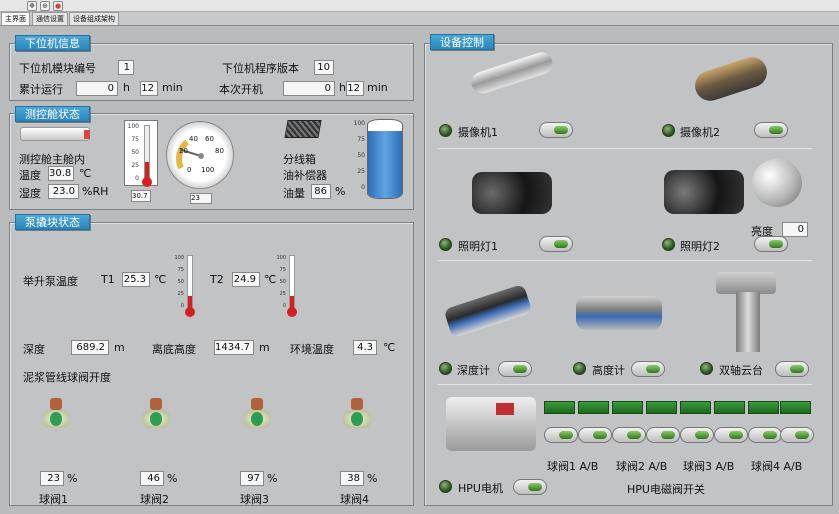 The height and width of the screenshot is (514, 839). I want to click on env-temp-unit: ℃, so click(389, 347).